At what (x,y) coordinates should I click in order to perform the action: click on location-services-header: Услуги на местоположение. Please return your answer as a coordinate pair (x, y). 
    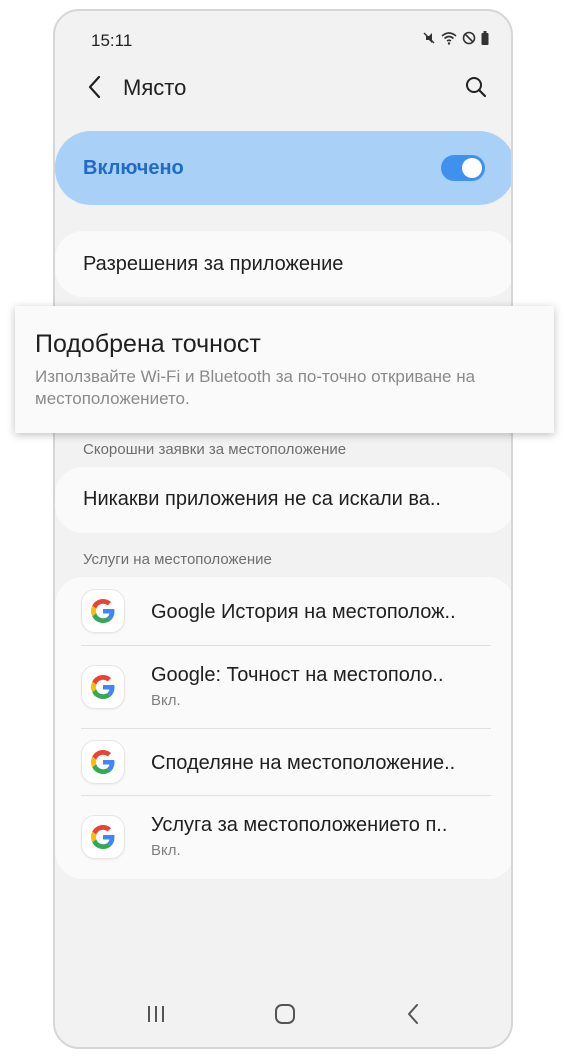
    Looking at the image, I should click on (177, 559).